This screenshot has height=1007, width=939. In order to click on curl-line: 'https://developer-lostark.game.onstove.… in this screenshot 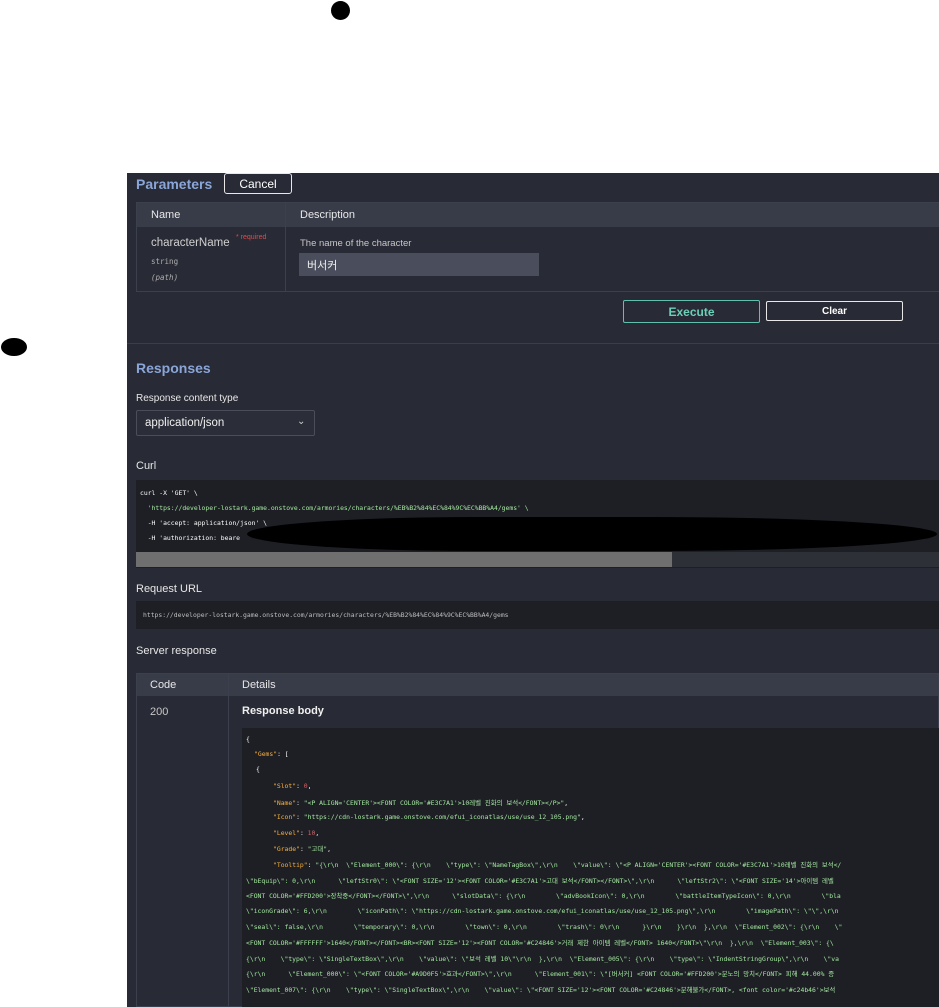, I will do `click(334, 508)`.